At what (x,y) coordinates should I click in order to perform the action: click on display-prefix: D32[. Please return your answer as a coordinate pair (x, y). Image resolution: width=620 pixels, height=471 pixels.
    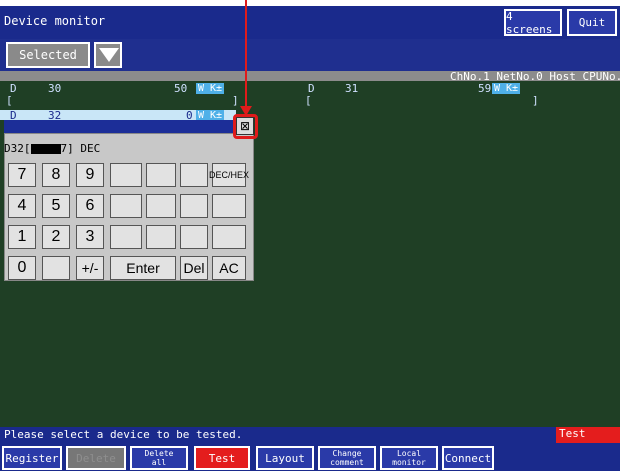
    Looking at the image, I should click on (17, 148).